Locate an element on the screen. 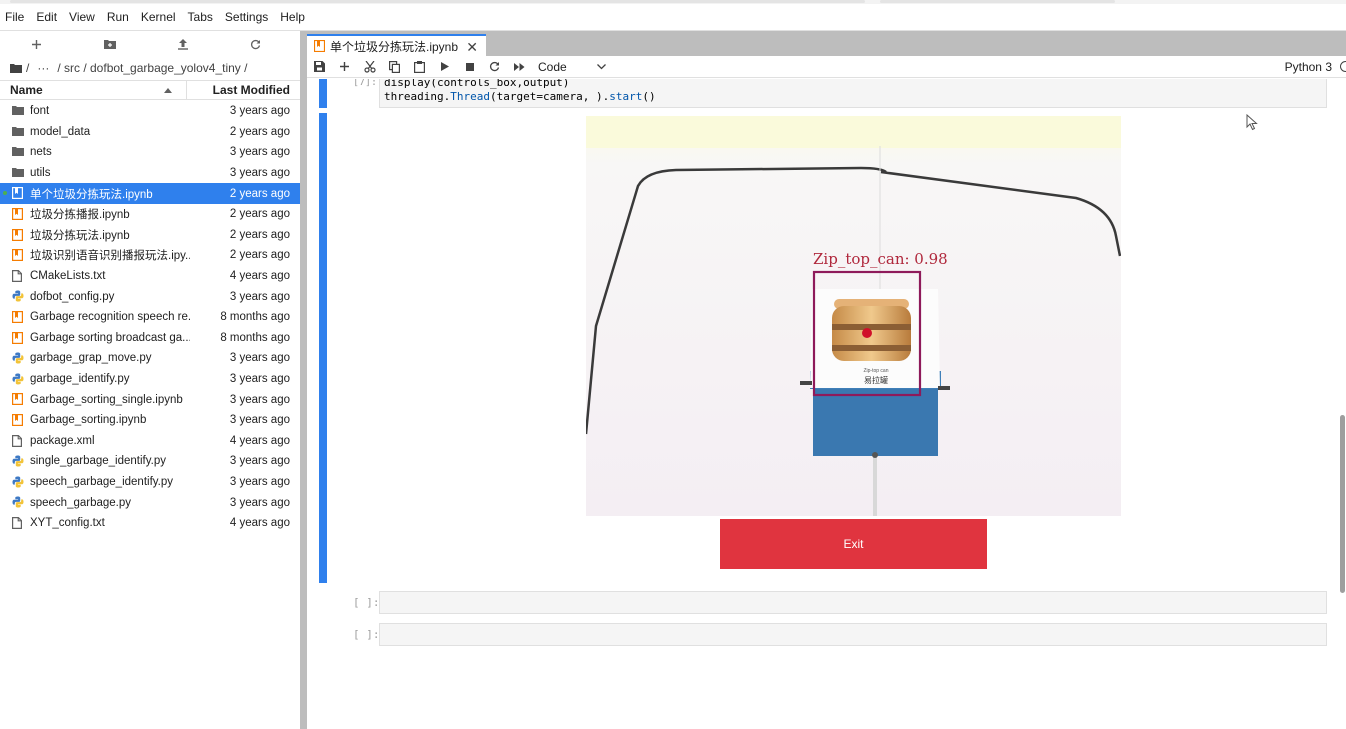 This screenshot has height=729, width=1346. file-list-item: 垃圾识别语音识别播报玩法.ipy... 2 years ago is located at coordinates (150, 255).